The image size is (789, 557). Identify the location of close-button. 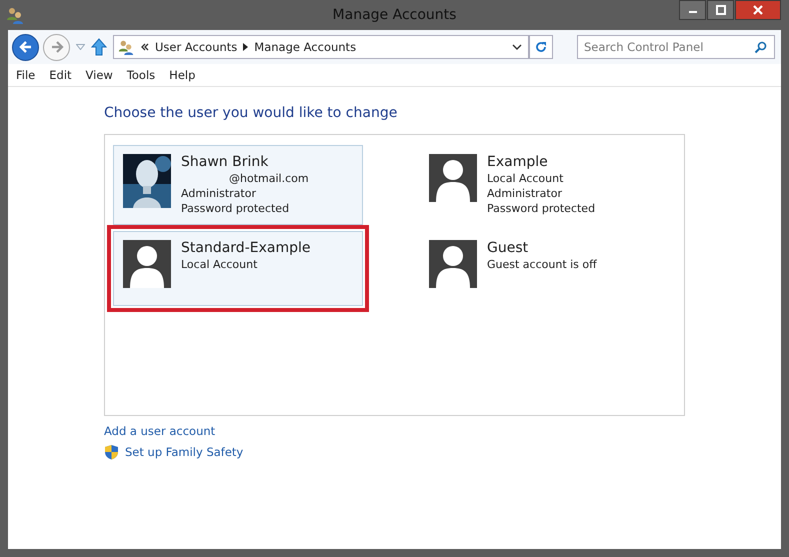
(758, 10).